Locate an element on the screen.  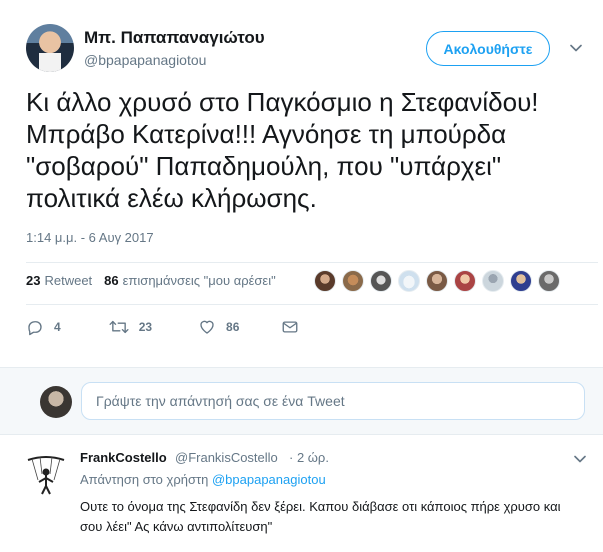
tweet-stats: 23 Retweet 86 επισημάνσεις "μου αρέσει" is located at coordinates (157, 280).